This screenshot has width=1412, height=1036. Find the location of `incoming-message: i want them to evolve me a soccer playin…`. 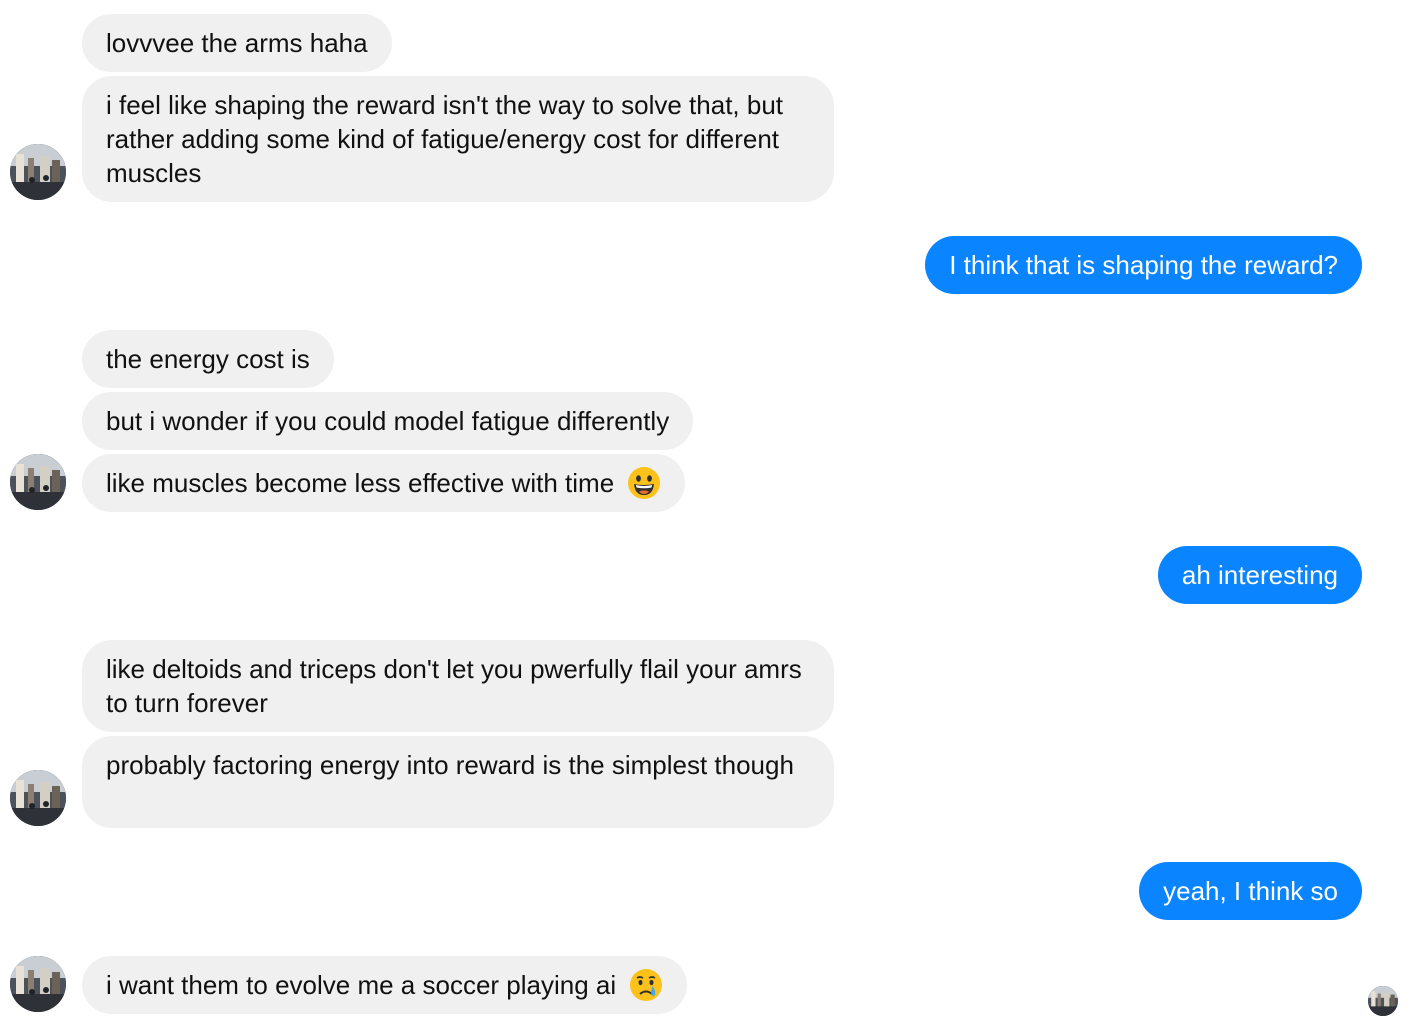

incoming-message: i want them to evolve me a soccer playin… is located at coordinates (385, 985).